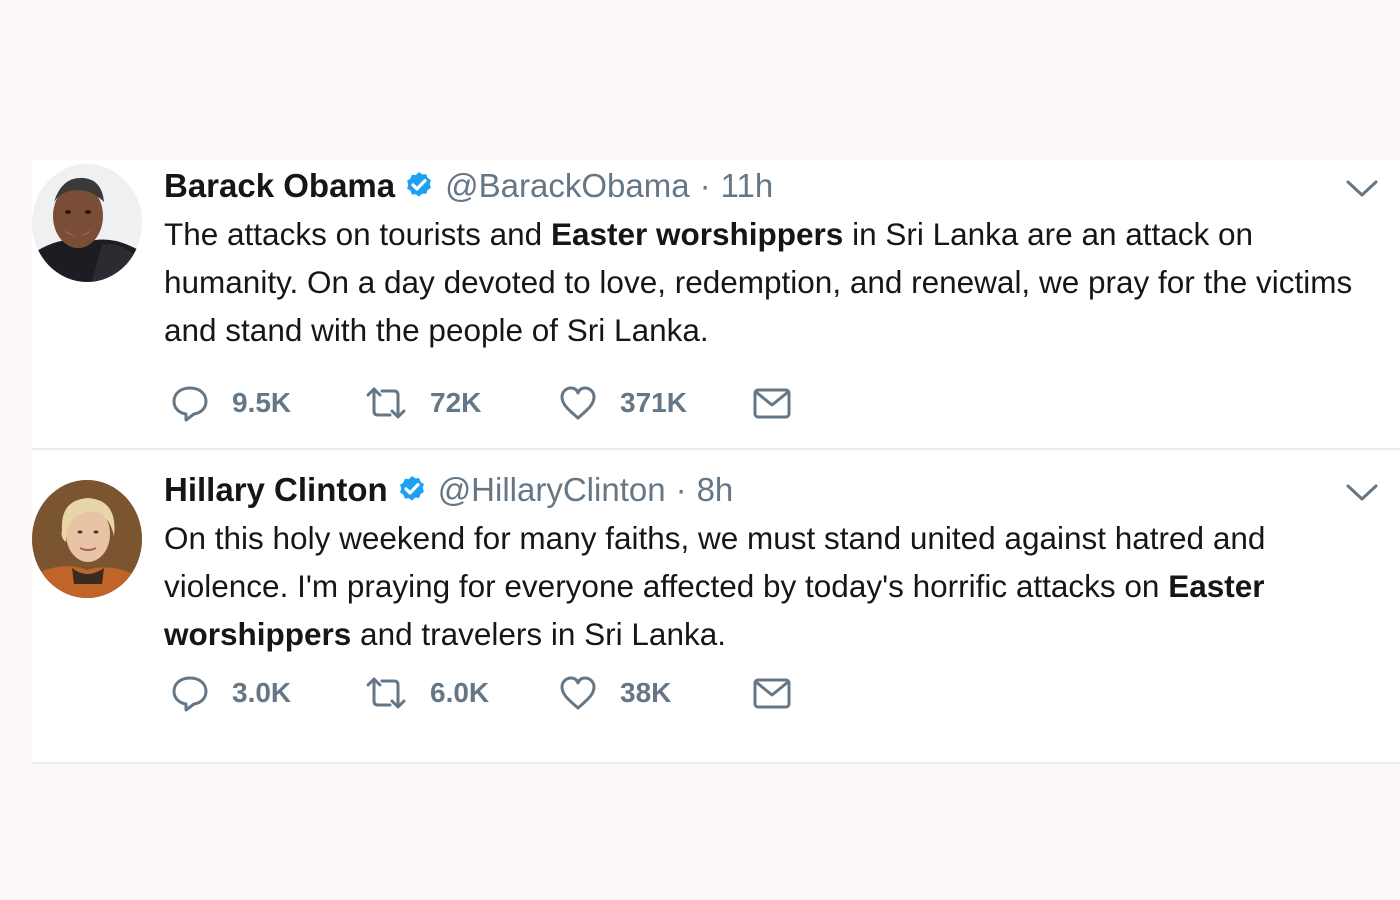  I want to click on reply-button: 3.0K, so click(267, 693).